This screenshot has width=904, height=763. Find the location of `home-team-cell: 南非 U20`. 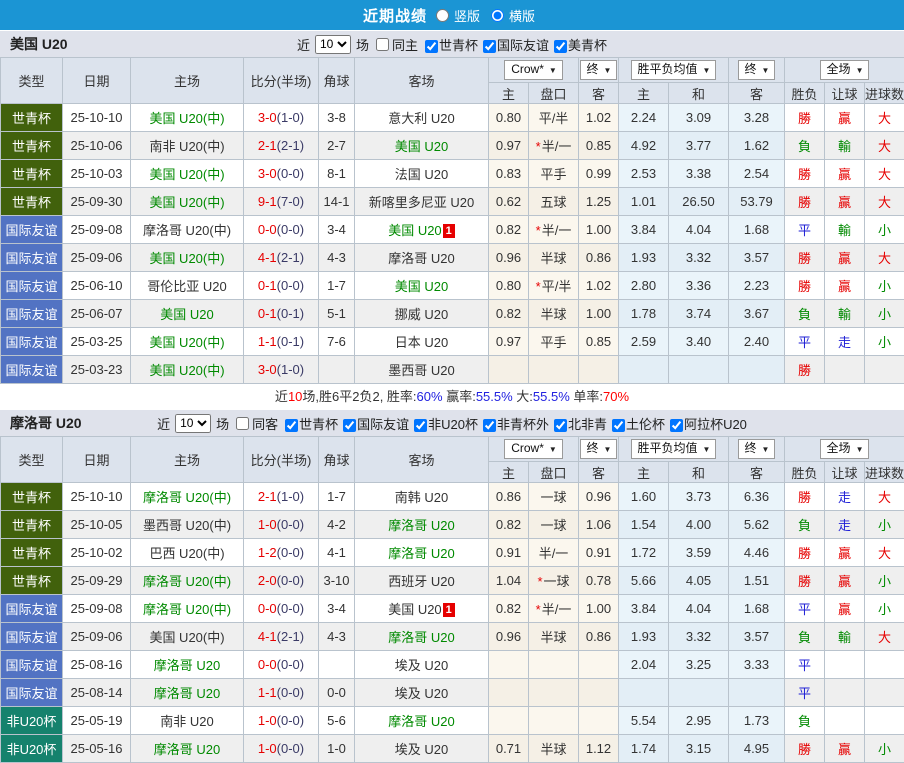

home-team-cell: 南非 U20 is located at coordinates (187, 721).